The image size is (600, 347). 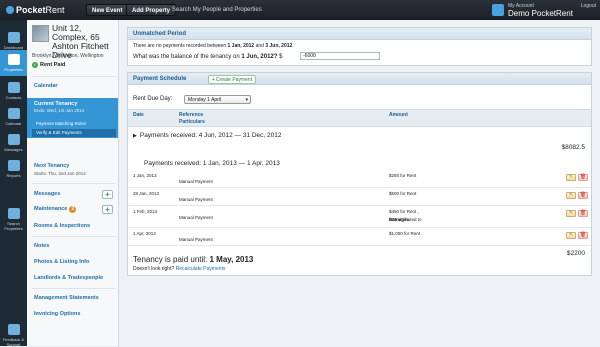 What do you see at coordinates (13, 87) in the screenshot?
I see `people-icon` at bounding box center [13, 87].